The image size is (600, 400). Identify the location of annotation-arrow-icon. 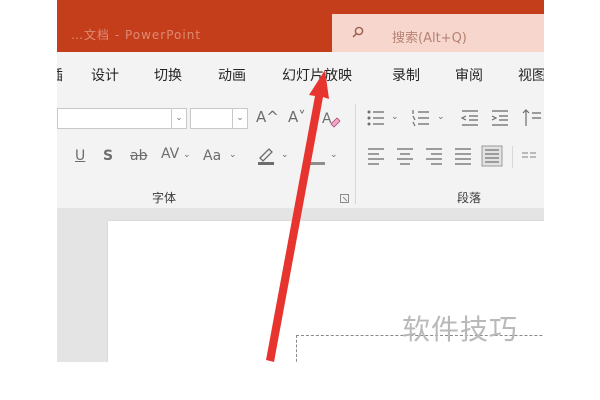
(297, 216).